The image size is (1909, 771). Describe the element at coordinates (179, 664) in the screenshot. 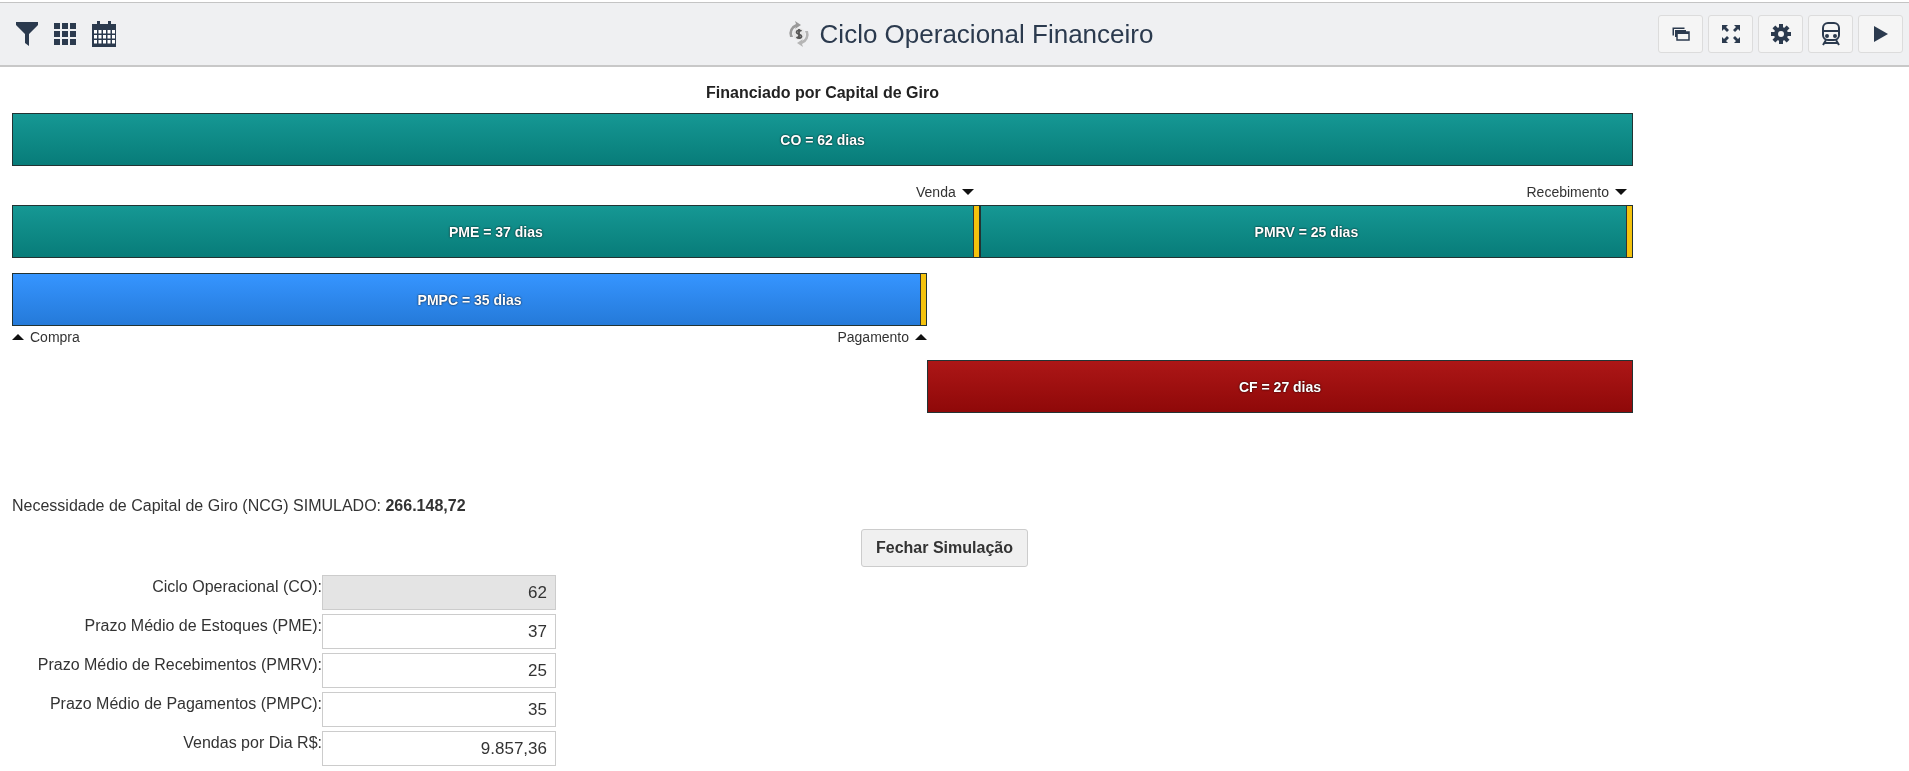

I see `field-label: Prazo Médio de Recebimentos (PMRV):` at that location.